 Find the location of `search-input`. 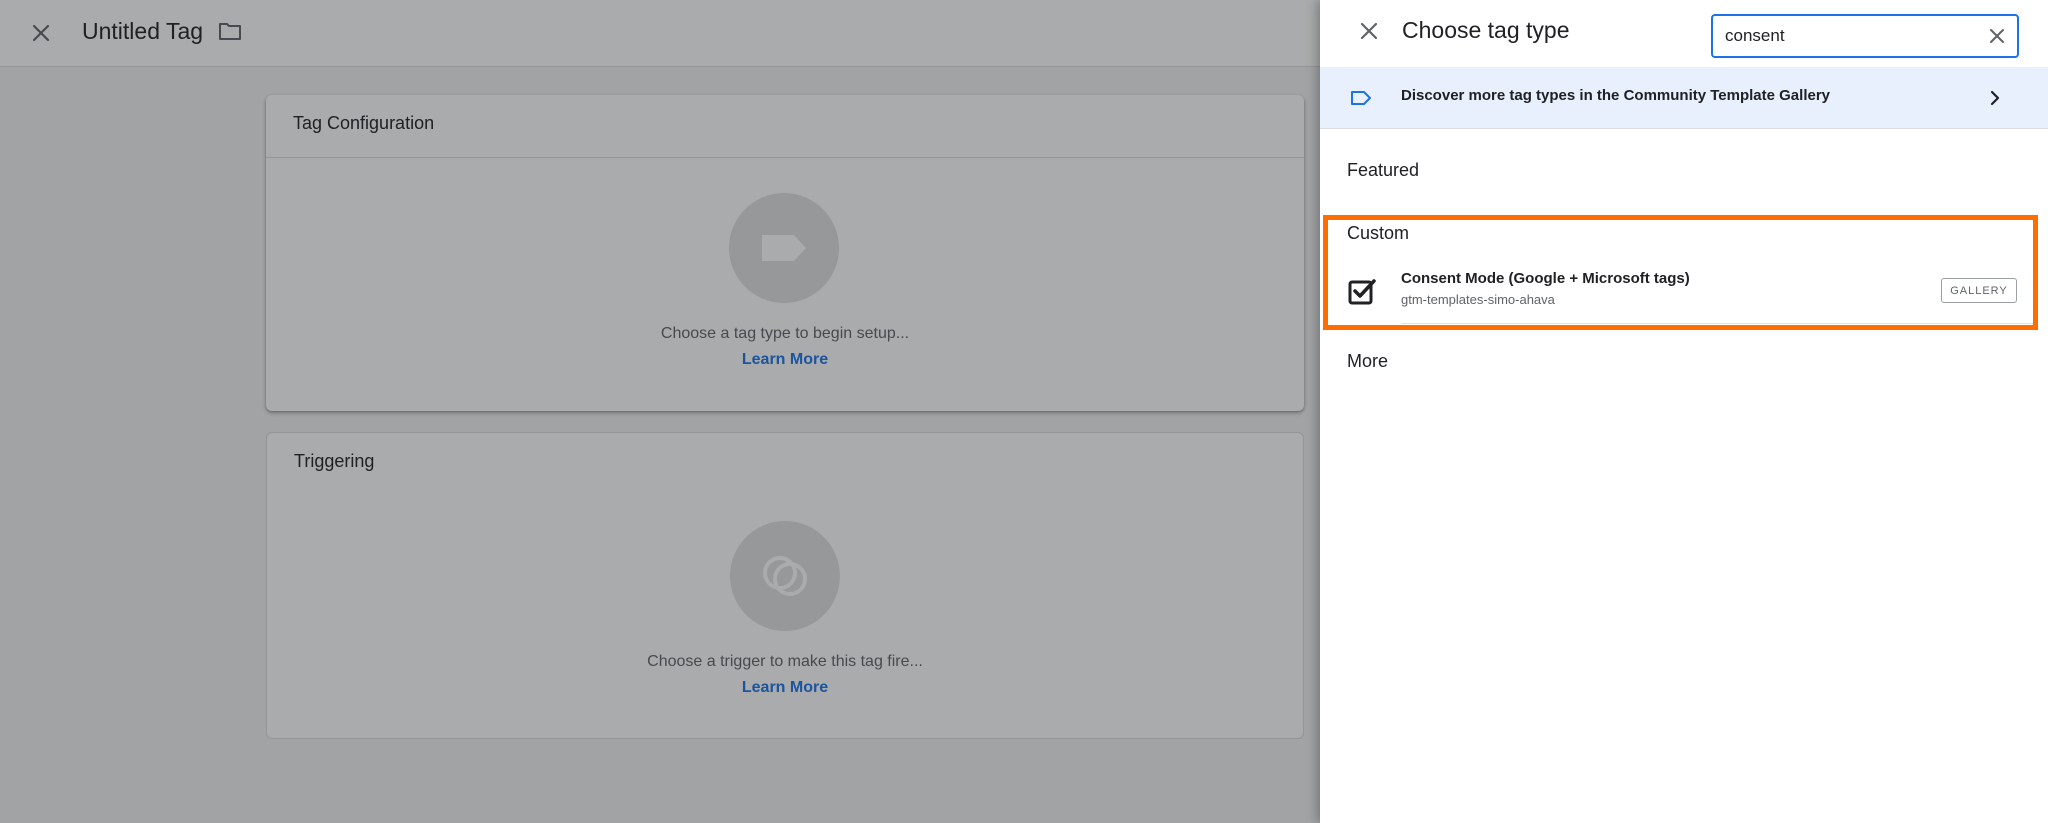

search-input is located at coordinates (1845, 36).